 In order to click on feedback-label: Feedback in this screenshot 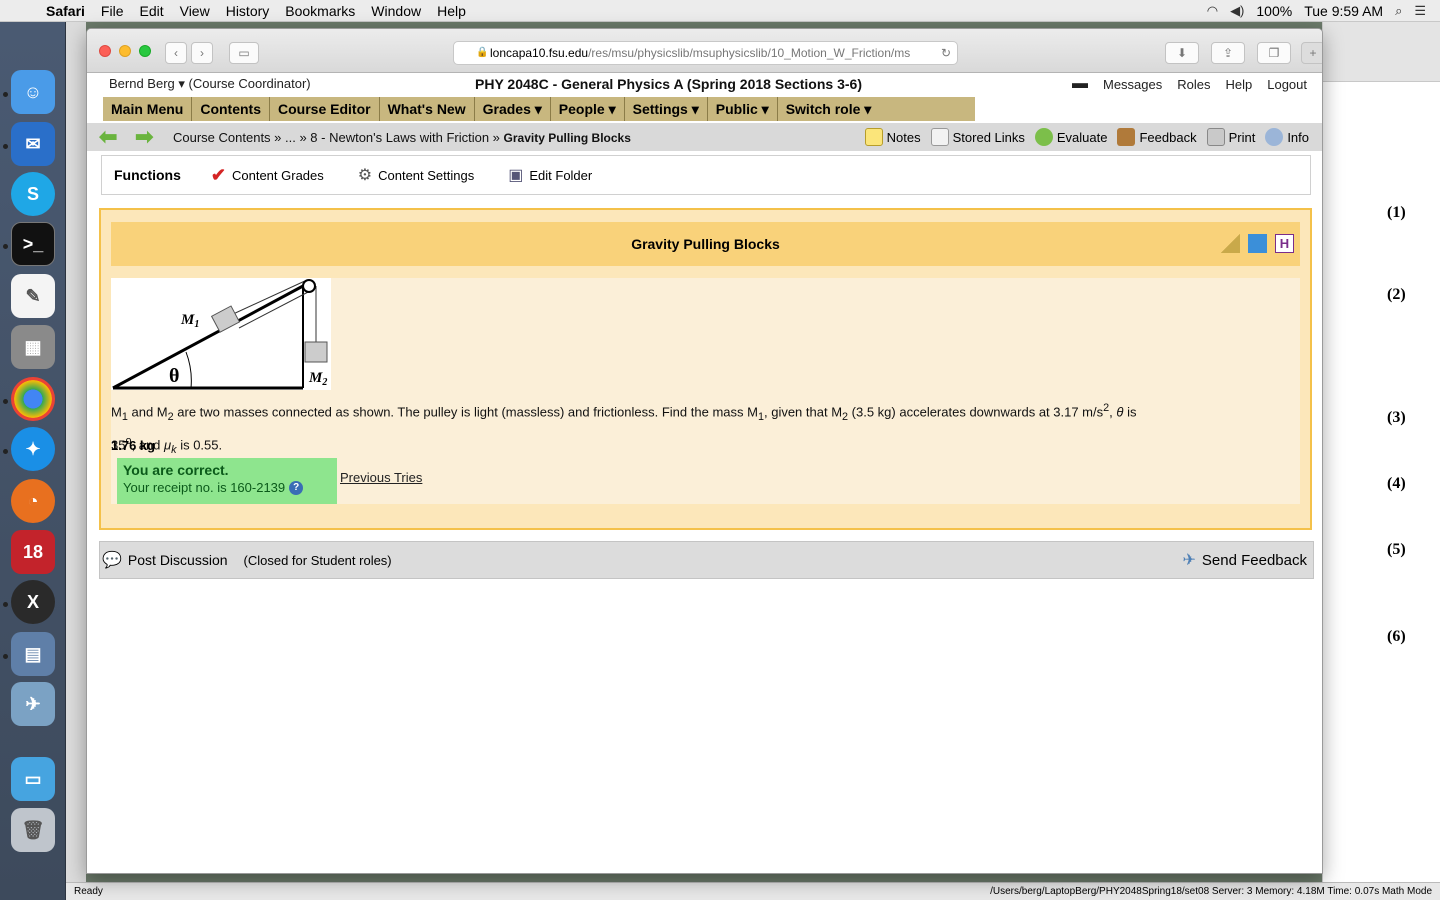, I will do `click(1168, 137)`.